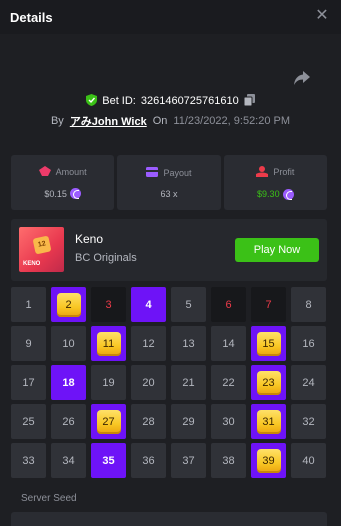 The width and height of the screenshot is (341, 526). What do you see at coordinates (170, 121) in the screenshot?
I see `bet-meta-row: By アみJohn Wick On 11/23/2022, 9:52:20 PM` at bounding box center [170, 121].